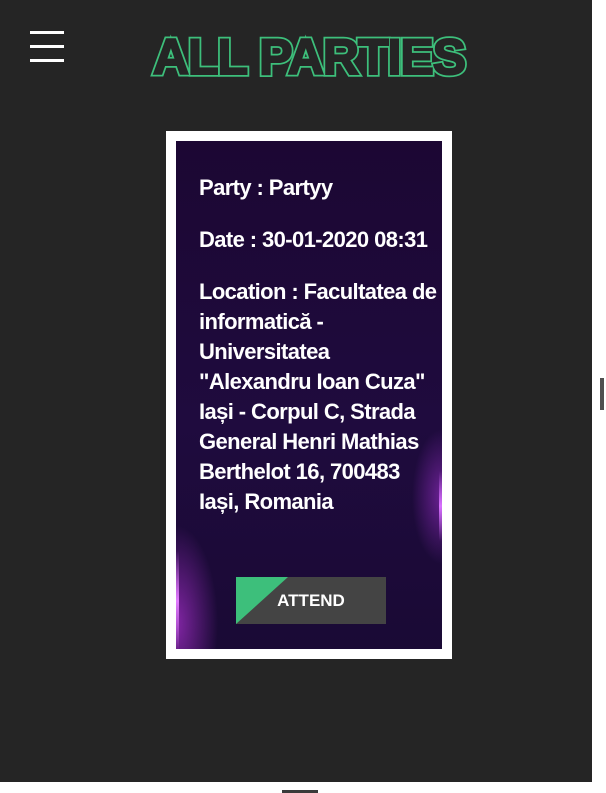  I want to click on party-date: Date : 30-01-2020 08:31, so click(313, 239).